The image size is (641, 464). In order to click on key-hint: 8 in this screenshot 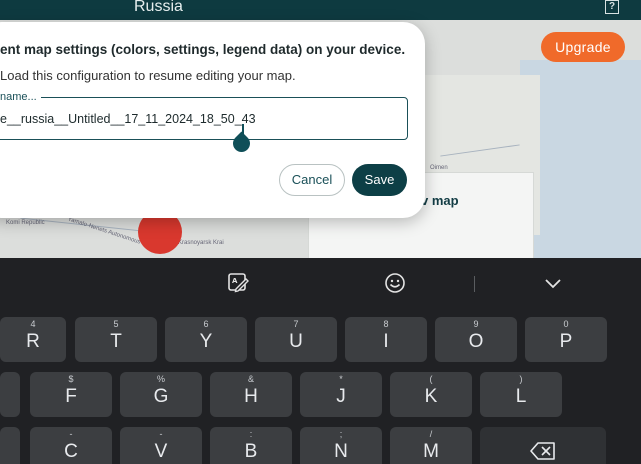, I will do `click(386, 324)`.